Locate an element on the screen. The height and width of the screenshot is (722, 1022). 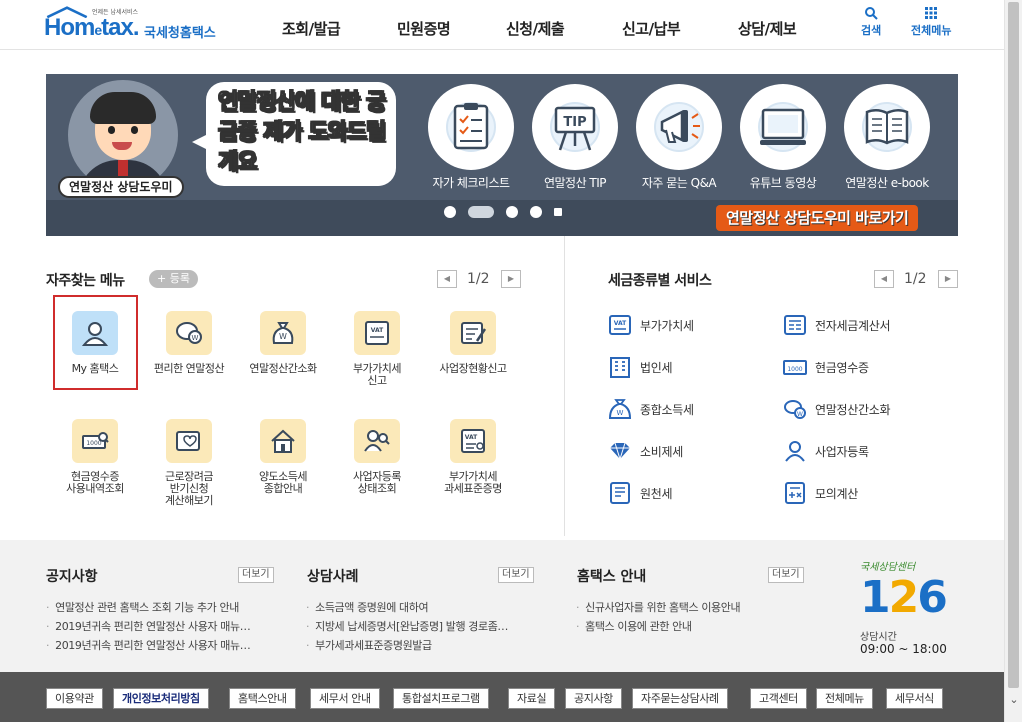
hometax-logo: 언제든 납세서비스 Hometax. 국세청홈택스 is located at coordinates (139, 24).